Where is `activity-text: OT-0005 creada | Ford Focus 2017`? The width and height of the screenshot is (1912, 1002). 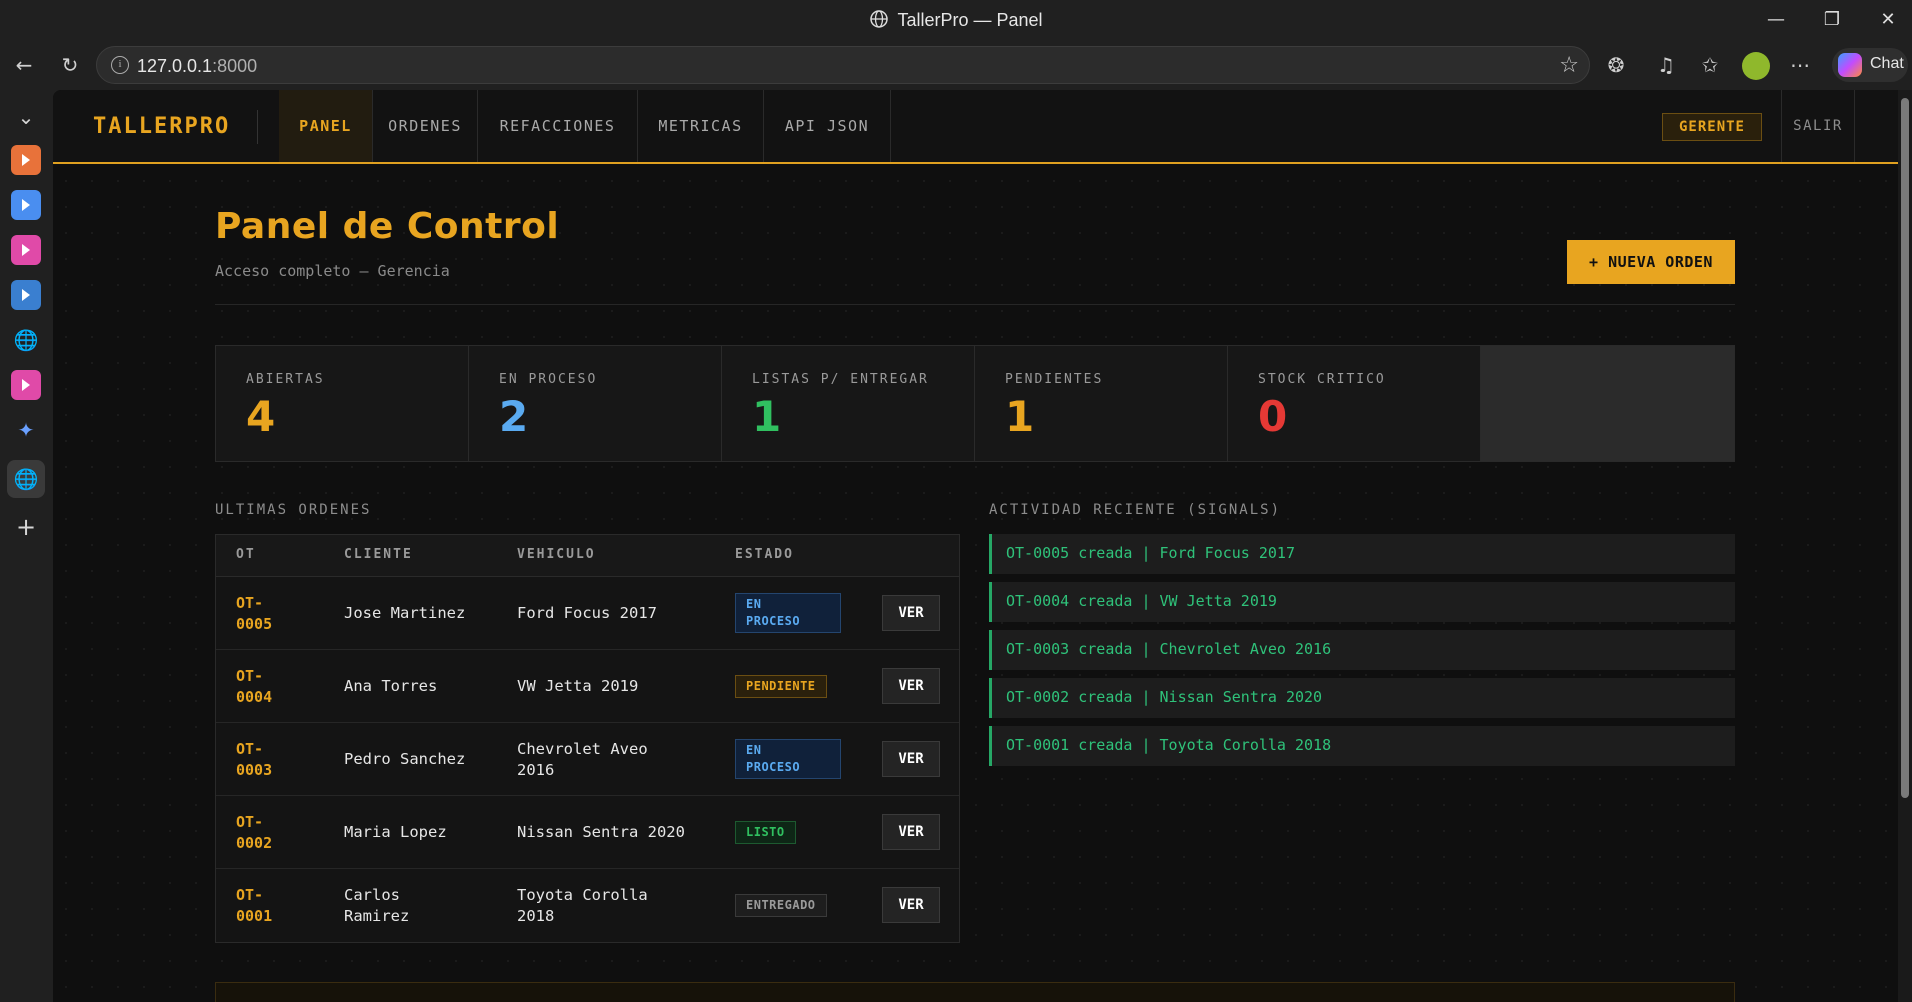 activity-text: OT-0005 creada | Ford Focus 2017 is located at coordinates (1150, 553).